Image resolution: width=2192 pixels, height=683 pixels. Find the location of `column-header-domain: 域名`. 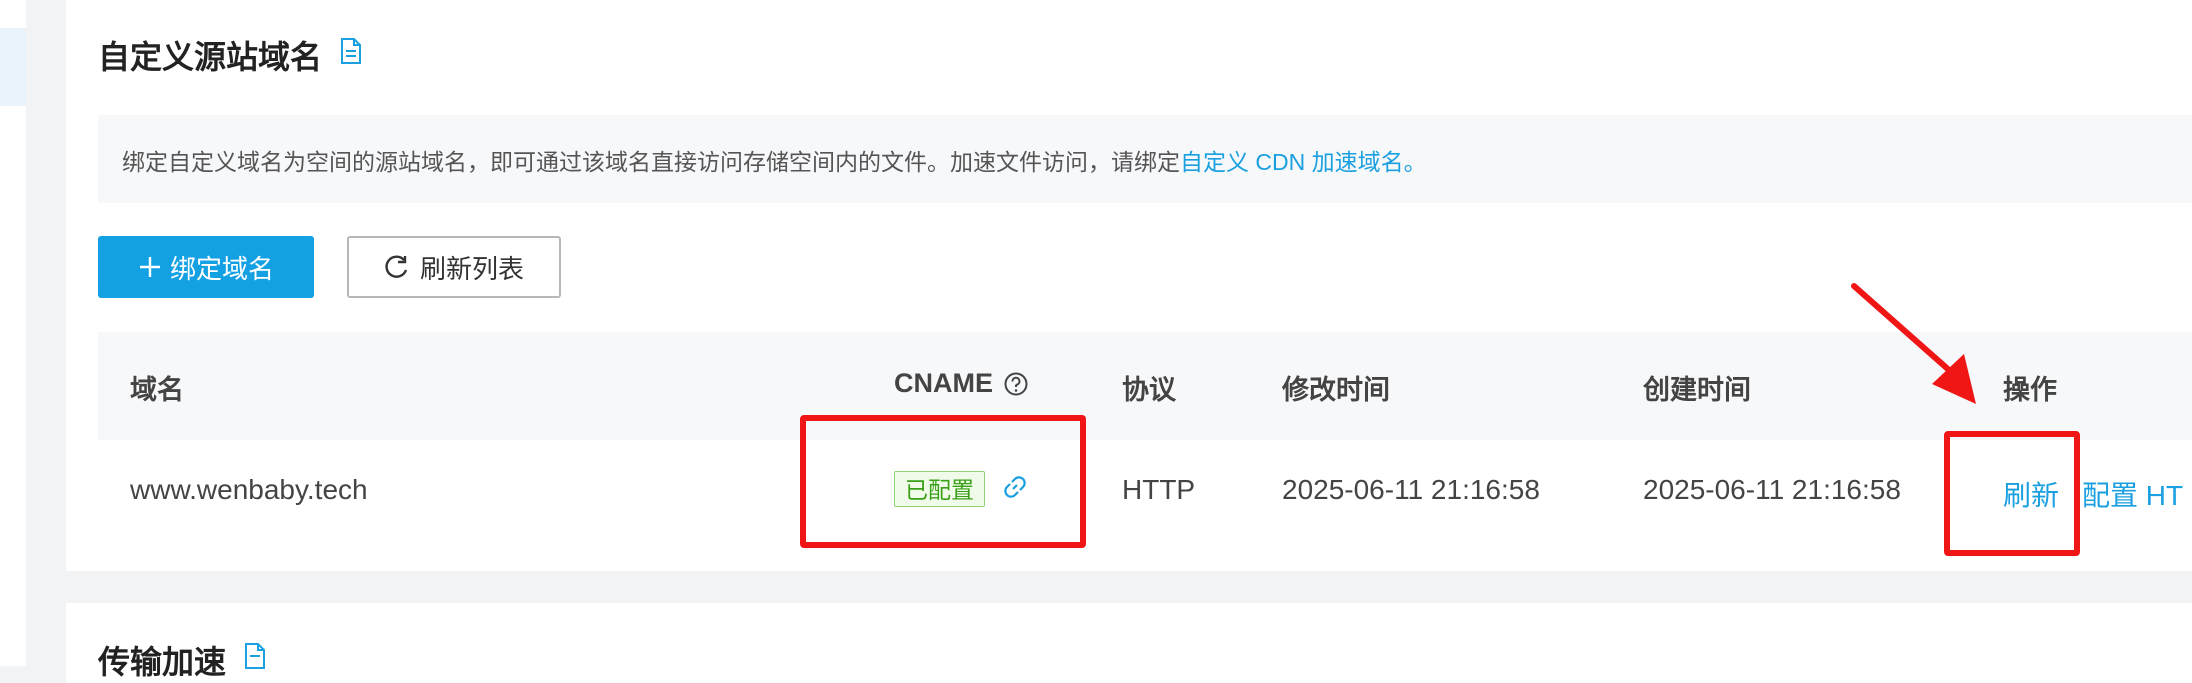

column-header-domain: 域名 is located at coordinates (157, 390).